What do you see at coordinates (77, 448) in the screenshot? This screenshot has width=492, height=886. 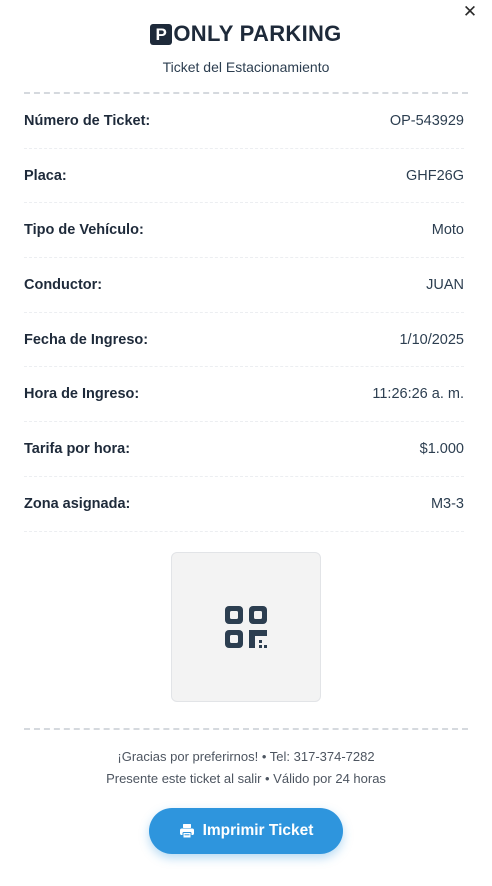 I see `detail-label: Tarifa por hora:` at bounding box center [77, 448].